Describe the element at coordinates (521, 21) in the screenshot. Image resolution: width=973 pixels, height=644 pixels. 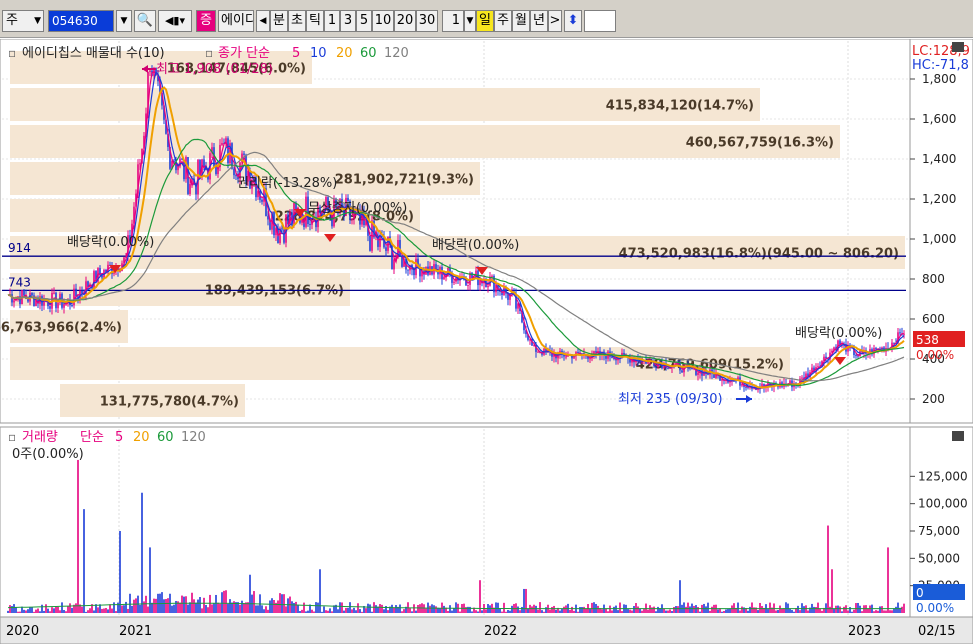
I see `tab-month: 월` at that location.